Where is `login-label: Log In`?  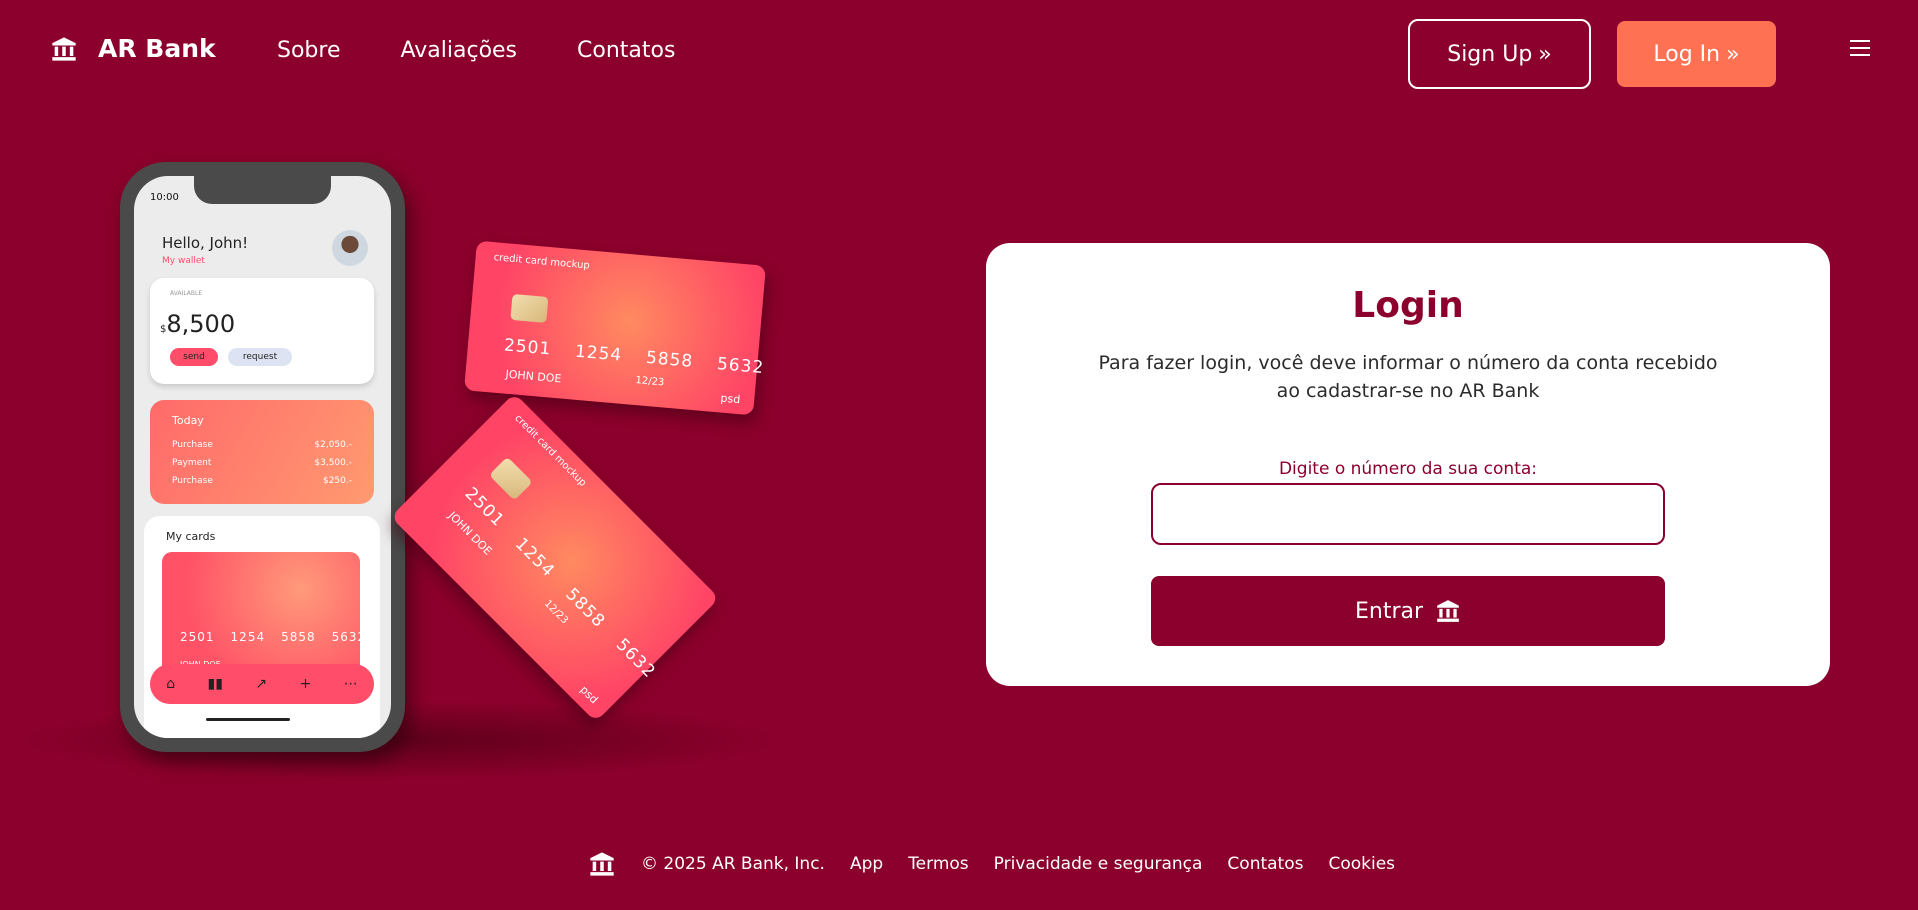
login-label: Log In is located at coordinates (1687, 54).